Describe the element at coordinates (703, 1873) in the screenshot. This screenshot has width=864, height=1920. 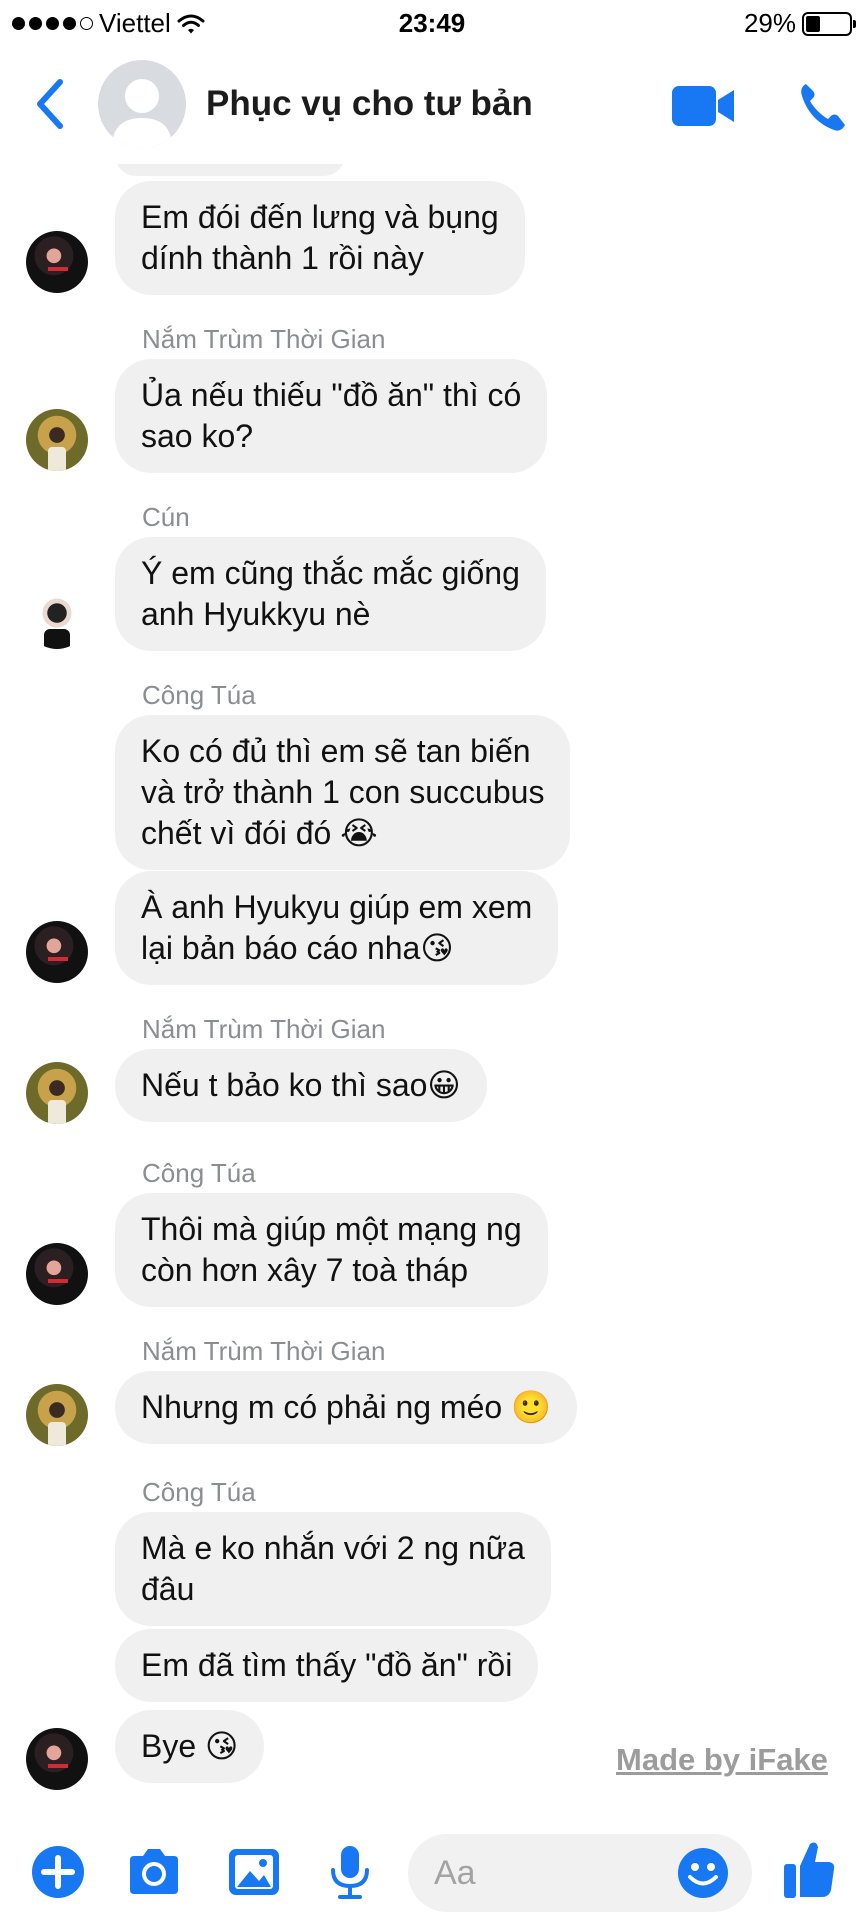
I see `emoji-icon` at that location.